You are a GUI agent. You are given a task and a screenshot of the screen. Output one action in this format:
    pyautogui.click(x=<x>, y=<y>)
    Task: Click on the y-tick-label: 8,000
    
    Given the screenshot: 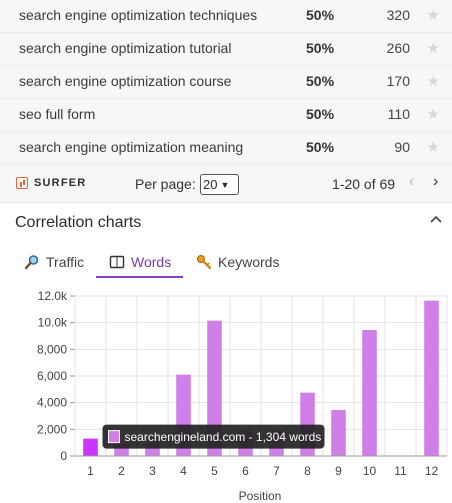 What is the action you would take?
    pyautogui.click(x=52, y=349)
    